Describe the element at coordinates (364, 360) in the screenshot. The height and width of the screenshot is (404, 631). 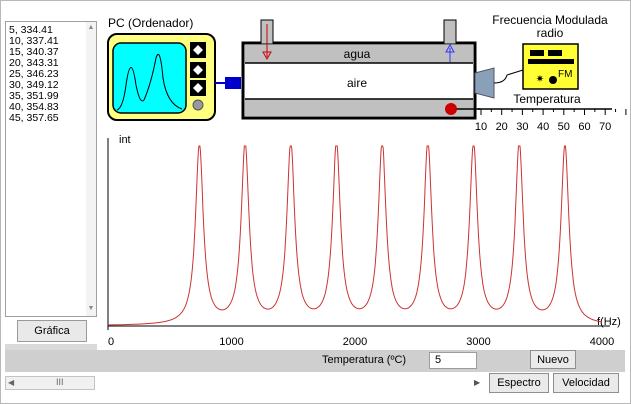
I see `temperature-label: Temperatura (ºC)` at that location.